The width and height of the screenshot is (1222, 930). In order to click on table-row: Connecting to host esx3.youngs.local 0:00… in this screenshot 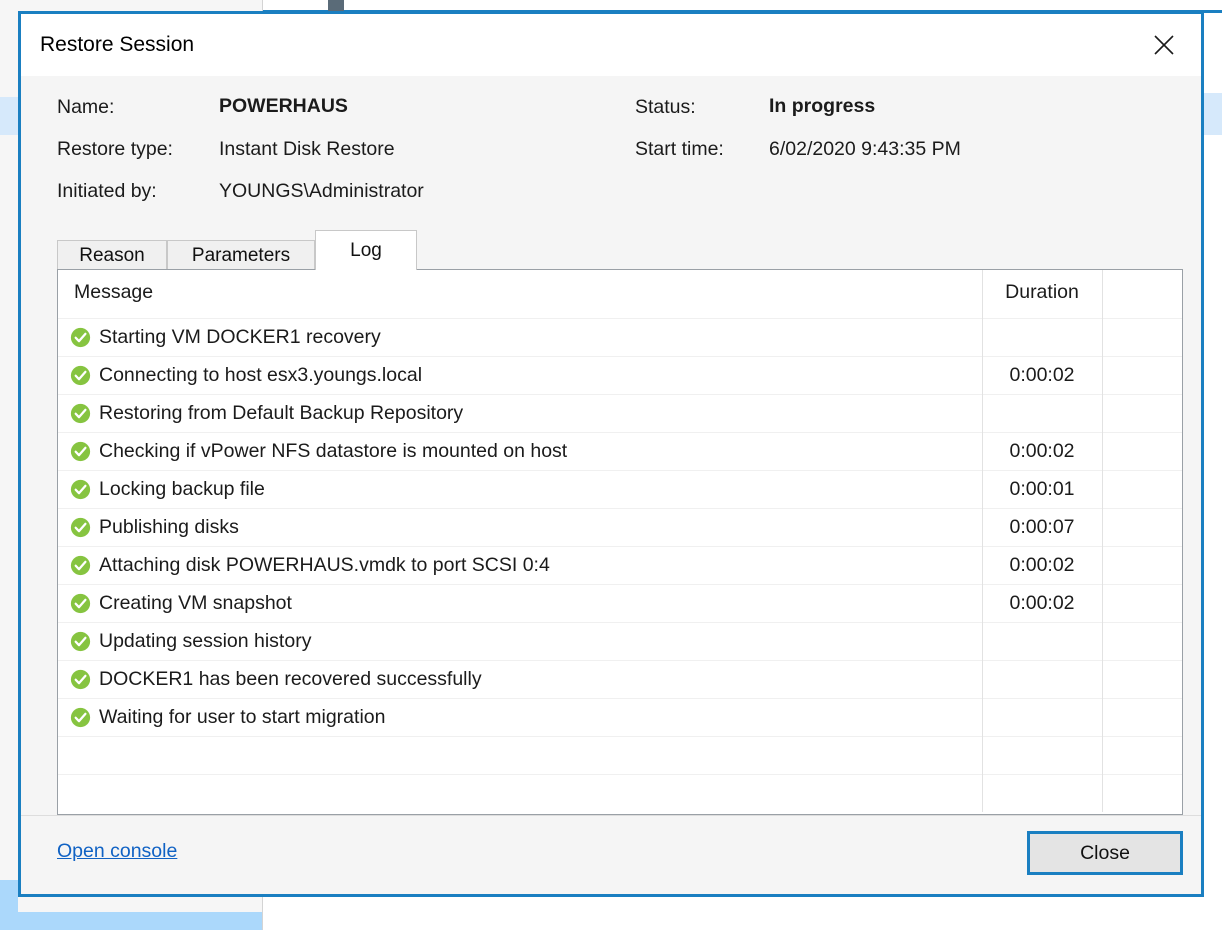, I will do `click(620, 374)`.